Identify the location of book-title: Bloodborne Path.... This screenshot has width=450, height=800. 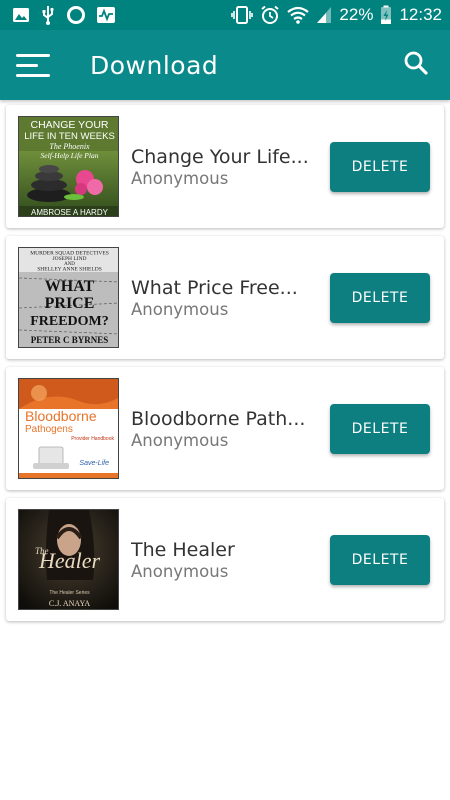
(218, 418).